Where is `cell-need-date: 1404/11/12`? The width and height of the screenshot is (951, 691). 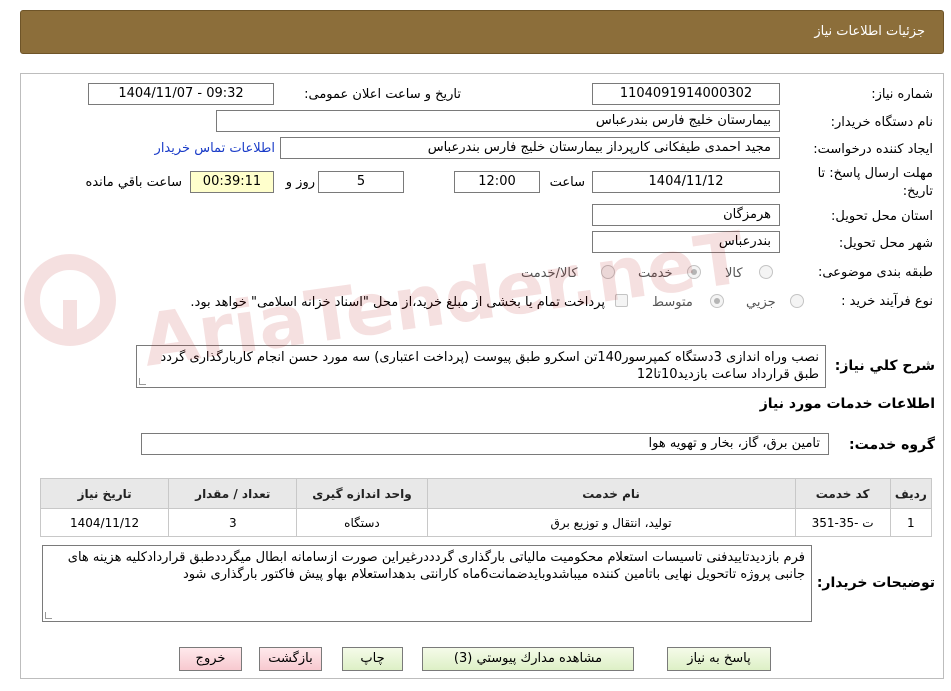 cell-need-date: 1404/11/12 is located at coordinates (104, 522).